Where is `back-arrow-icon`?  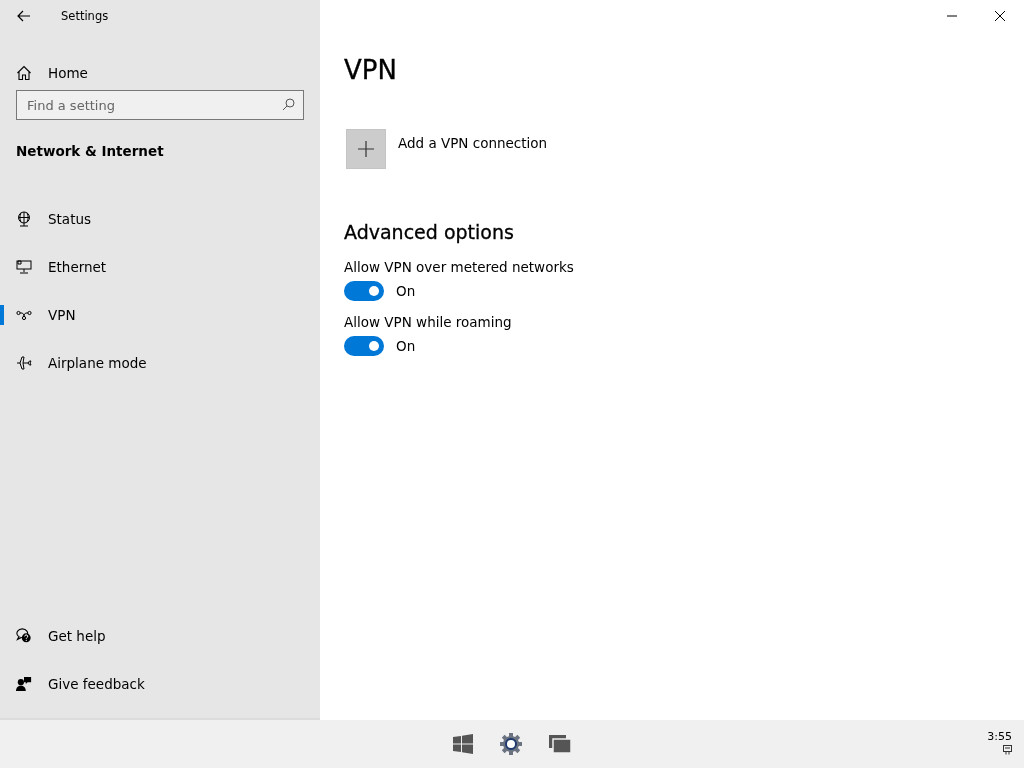
back-arrow-icon is located at coordinates (24, 16).